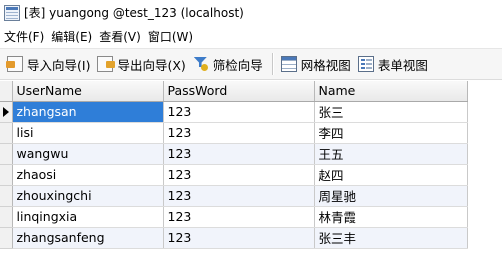  What do you see at coordinates (170, 36) in the screenshot?
I see `menu-window: 窗口(W)` at bounding box center [170, 36].